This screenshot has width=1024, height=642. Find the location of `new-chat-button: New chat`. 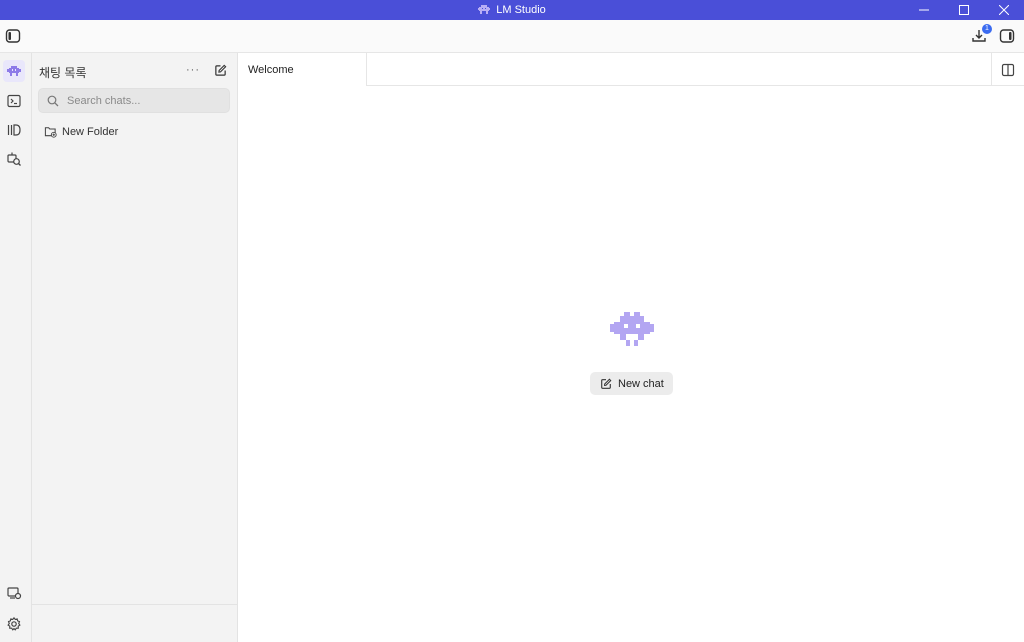

new-chat-button: New chat is located at coordinates (631, 383).